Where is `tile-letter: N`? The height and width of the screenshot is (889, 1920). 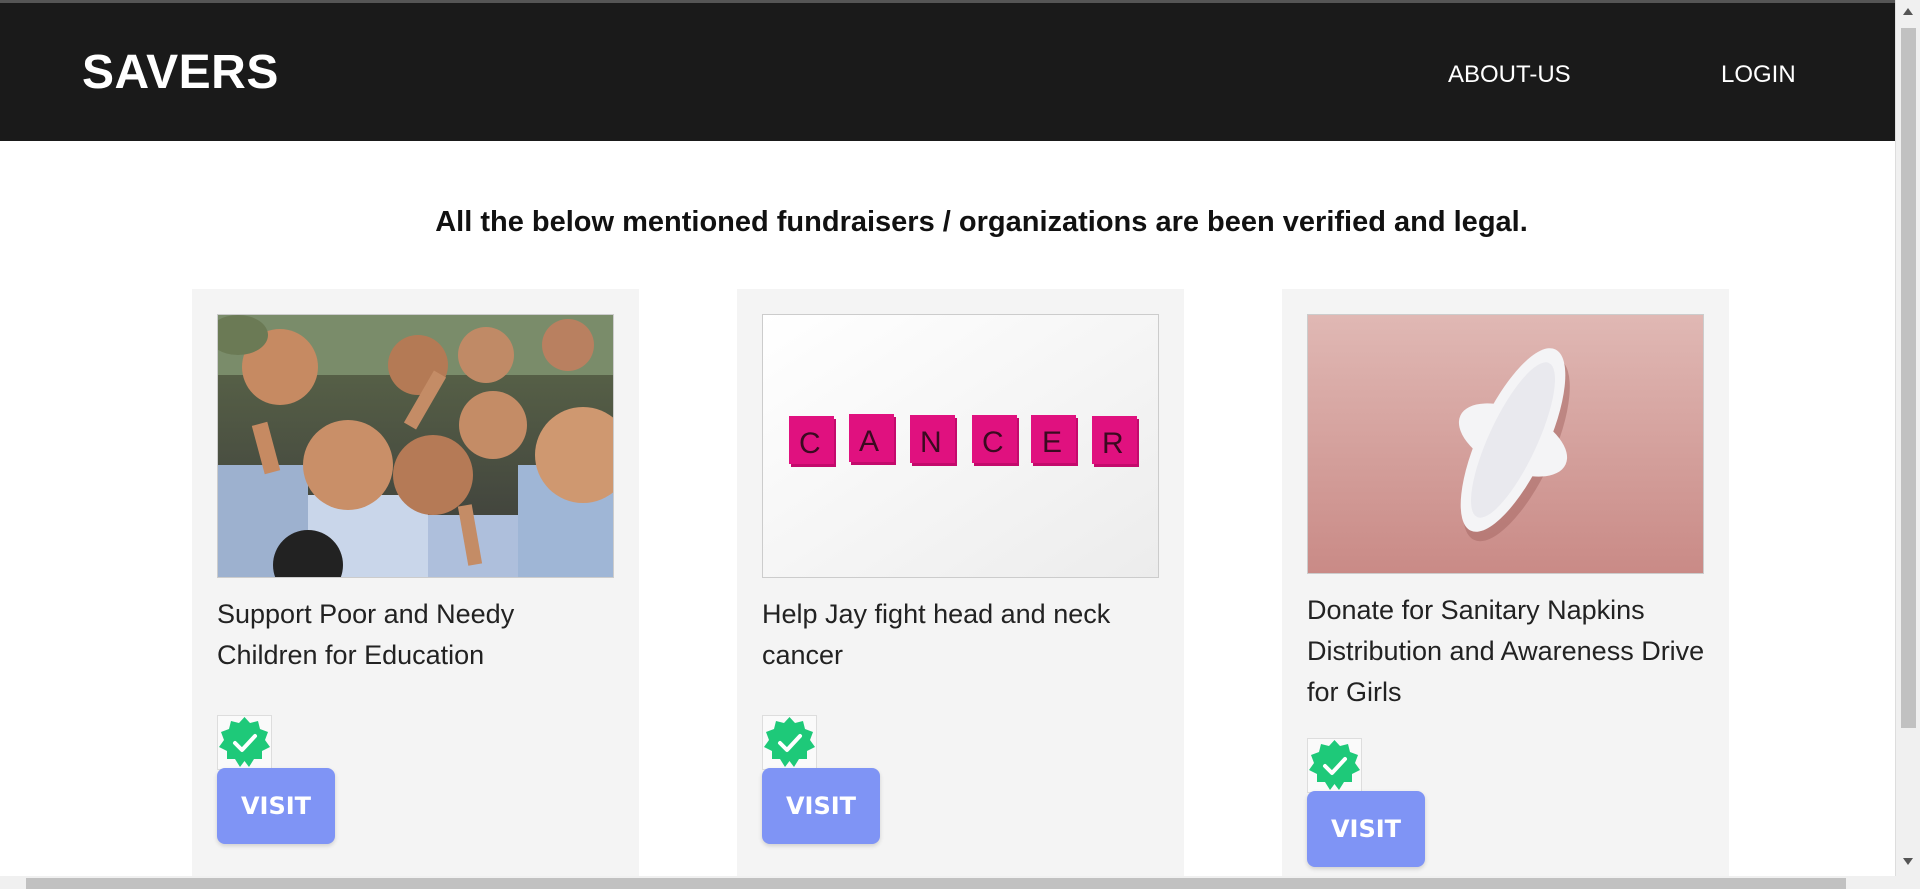 tile-letter: N is located at coordinates (931, 442).